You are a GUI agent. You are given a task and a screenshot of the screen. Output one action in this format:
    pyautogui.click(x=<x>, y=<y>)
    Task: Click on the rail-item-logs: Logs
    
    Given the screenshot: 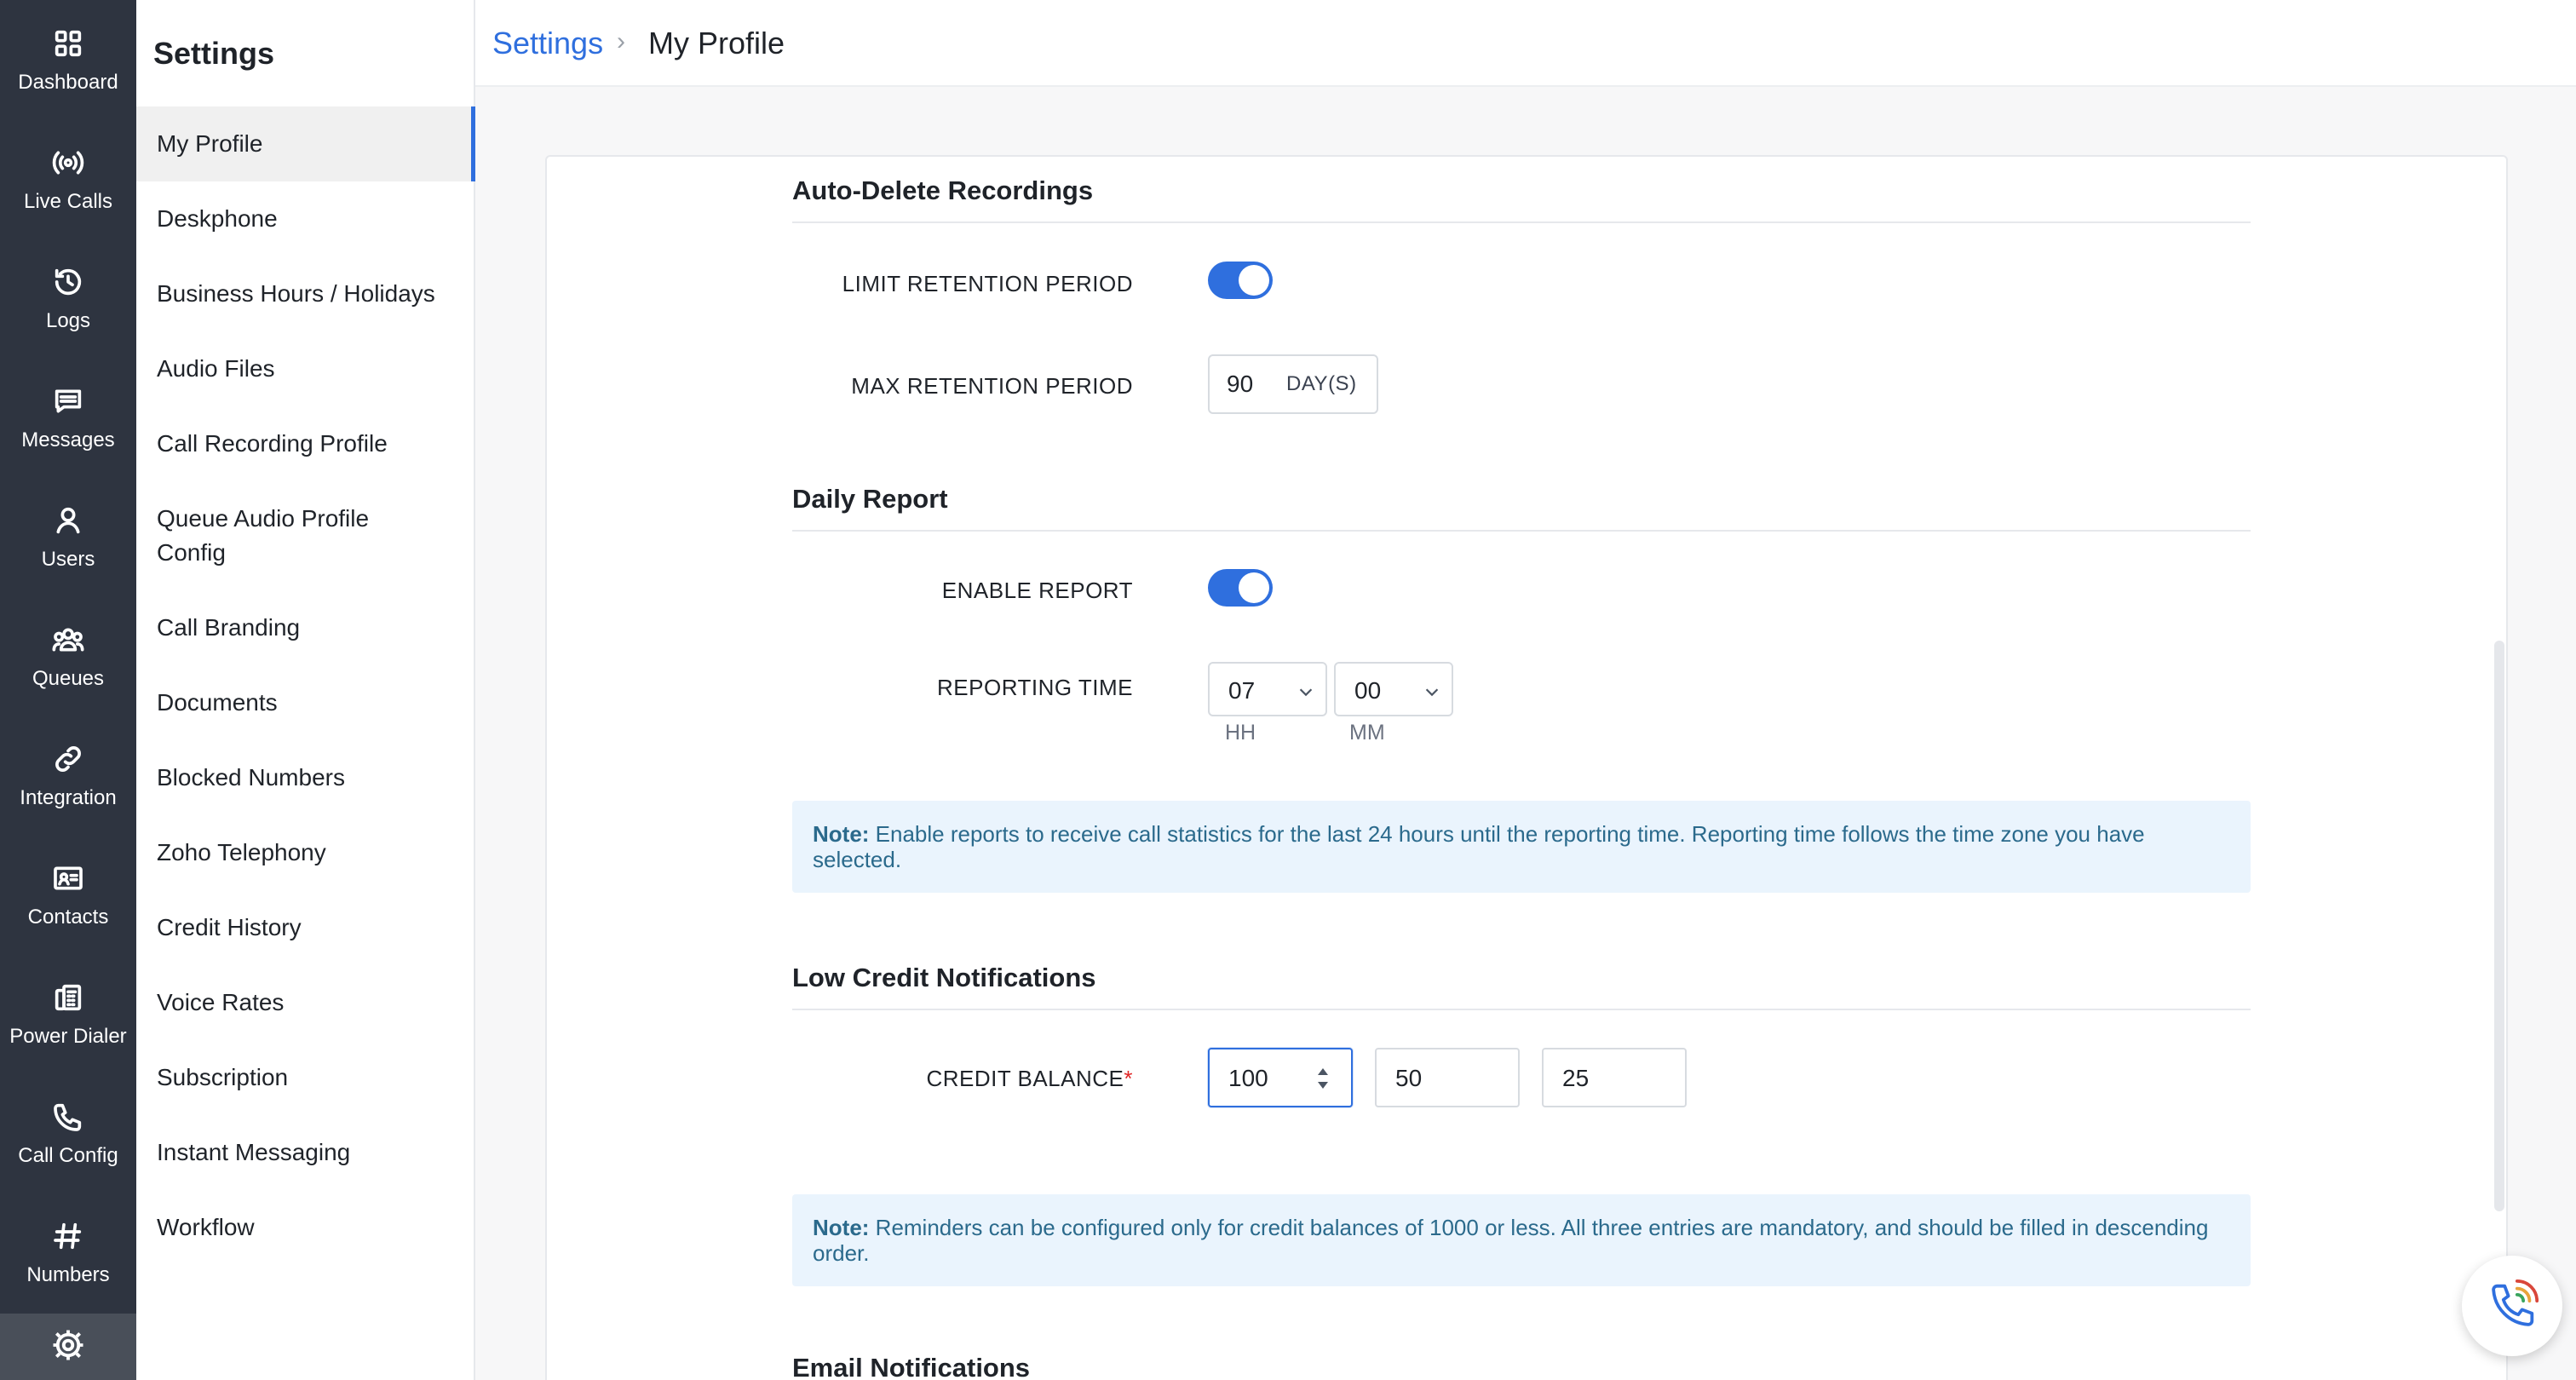 What is the action you would take?
    pyautogui.click(x=68, y=298)
    